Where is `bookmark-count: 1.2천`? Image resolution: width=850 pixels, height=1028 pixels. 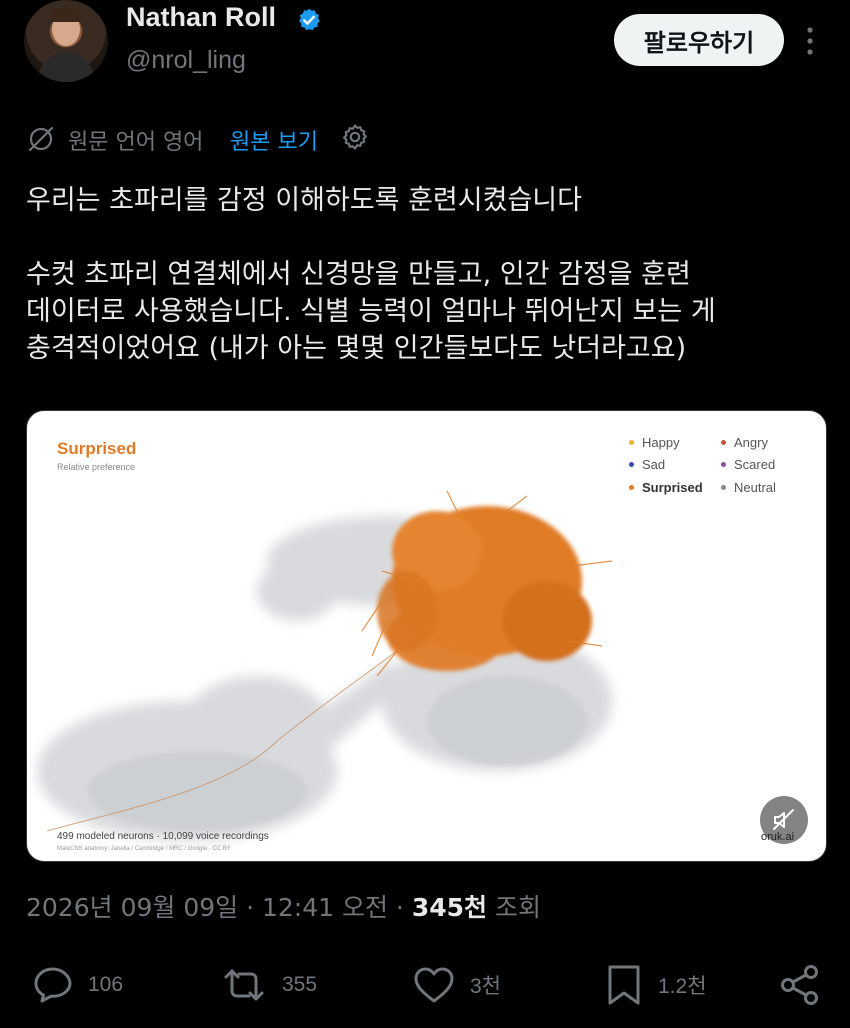
bookmark-count: 1.2천 is located at coordinates (682, 986).